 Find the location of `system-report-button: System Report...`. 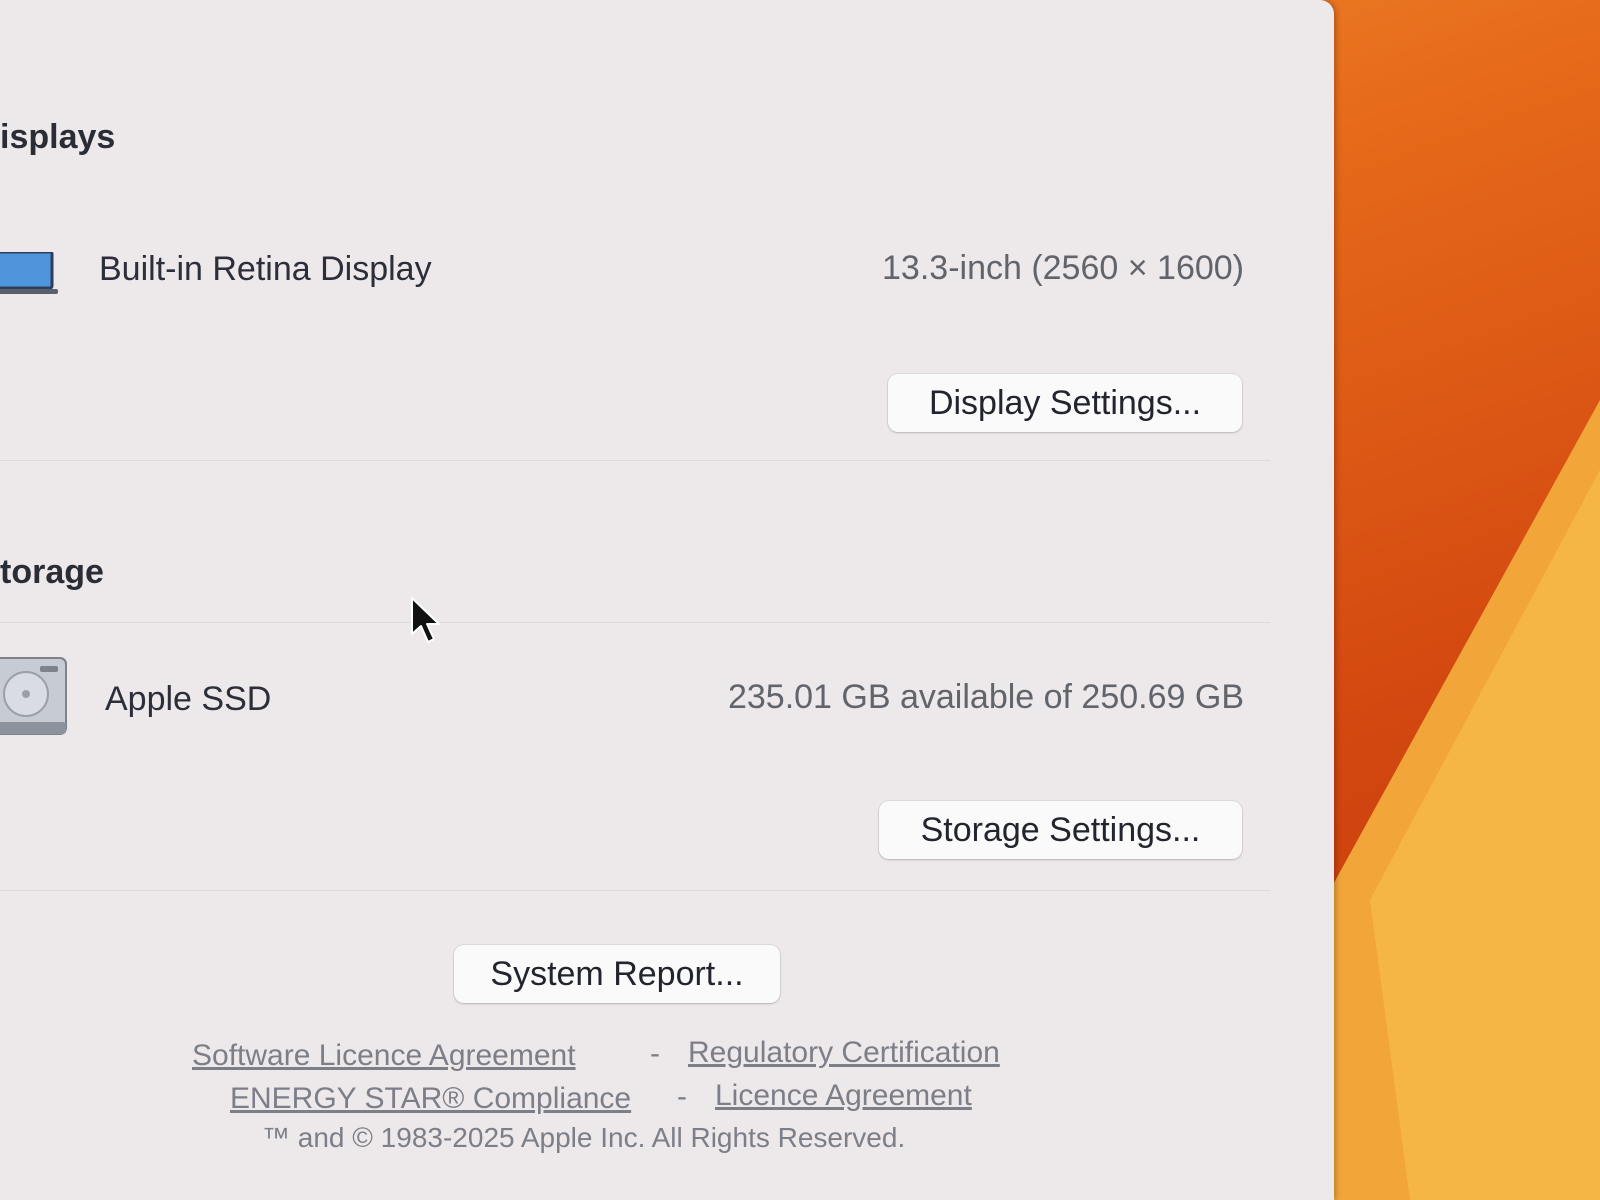

system-report-button: System Report... is located at coordinates (617, 974).